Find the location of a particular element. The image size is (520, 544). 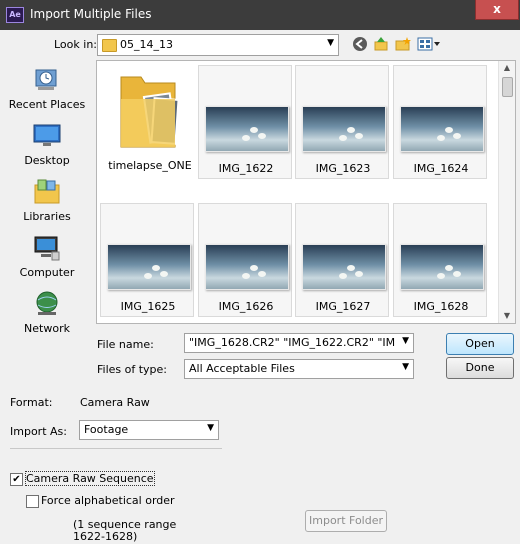

window-title: Import Multiple Files is located at coordinates (91, 14).